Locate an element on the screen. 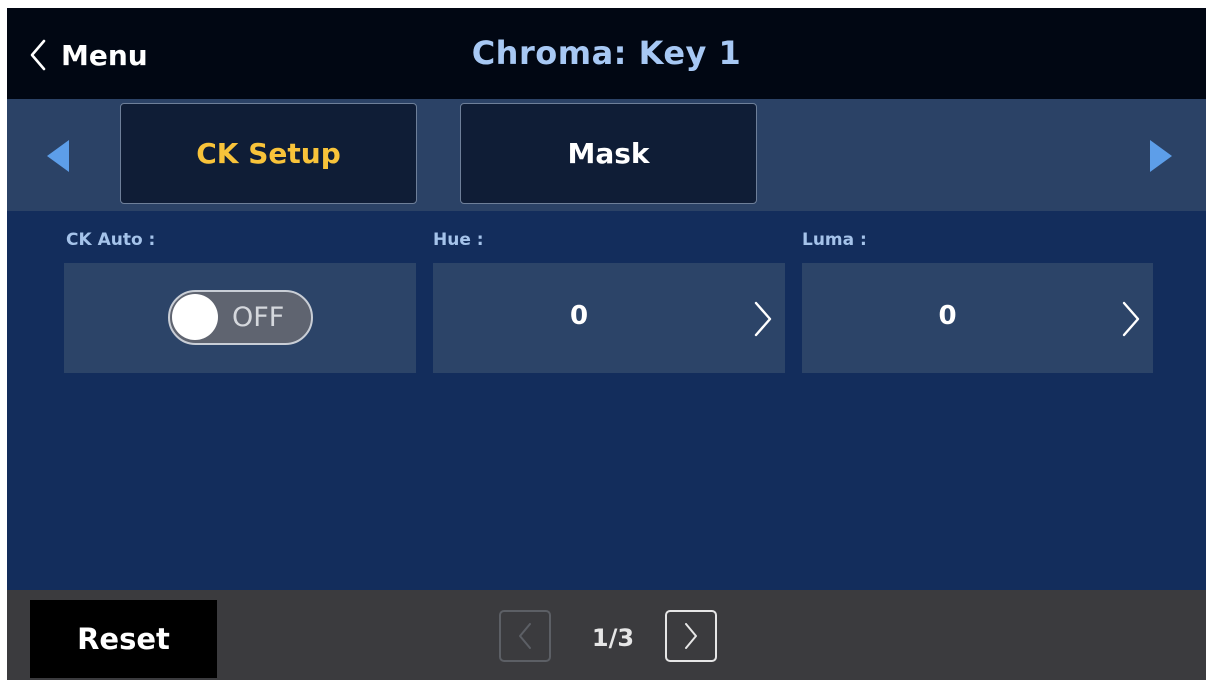  page-title: Chroma: Key 1 is located at coordinates (606, 53).